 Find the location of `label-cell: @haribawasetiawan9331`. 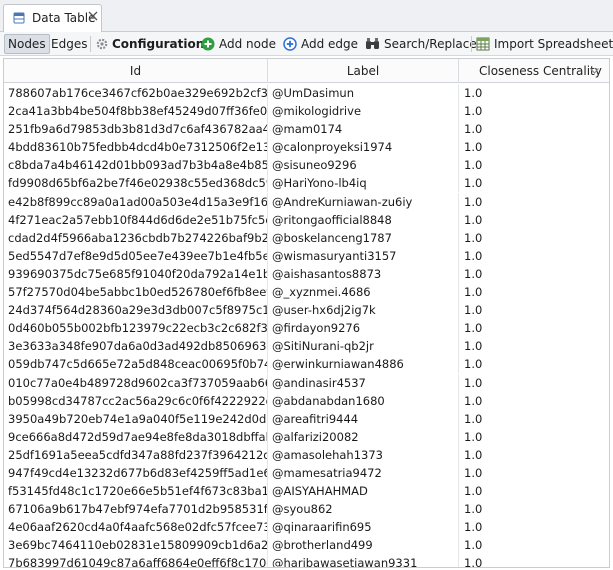

label-cell: @haribawasetiawan9331 is located at coordinates (363, 560).